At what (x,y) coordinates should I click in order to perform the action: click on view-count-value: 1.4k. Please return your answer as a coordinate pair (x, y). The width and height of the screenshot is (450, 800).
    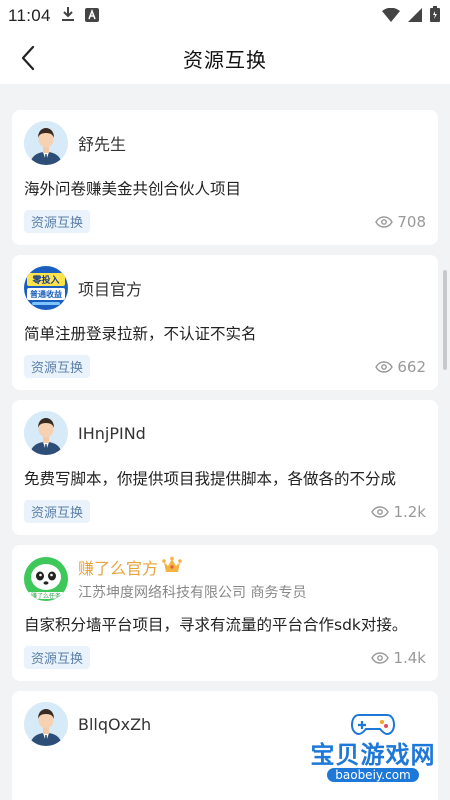
    Looking at the image, I should click on (409, 657).